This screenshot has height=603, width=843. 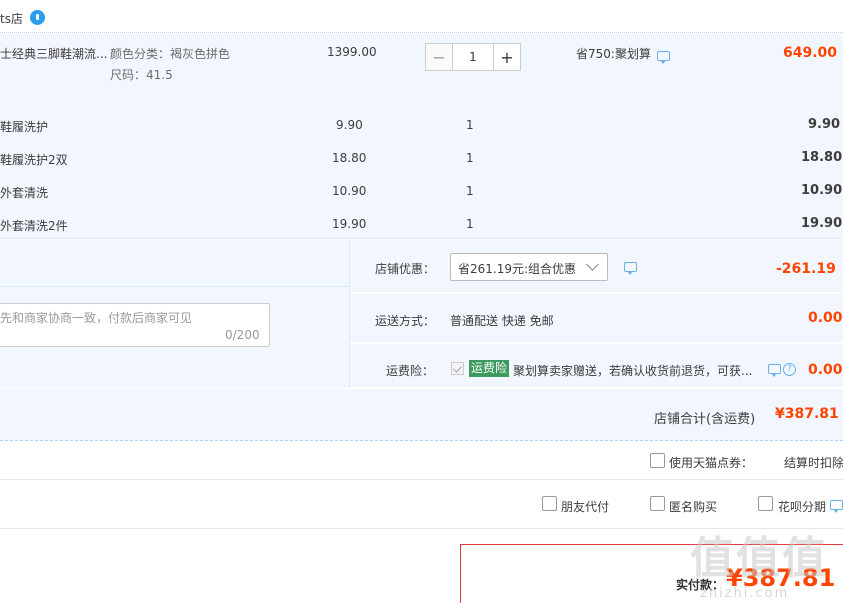 What do you see at coordinates (517, 269) in the screenshot?
I see `shop-discount-selected: 省261.19元:组合优惠` at bounding box center [517, 269].